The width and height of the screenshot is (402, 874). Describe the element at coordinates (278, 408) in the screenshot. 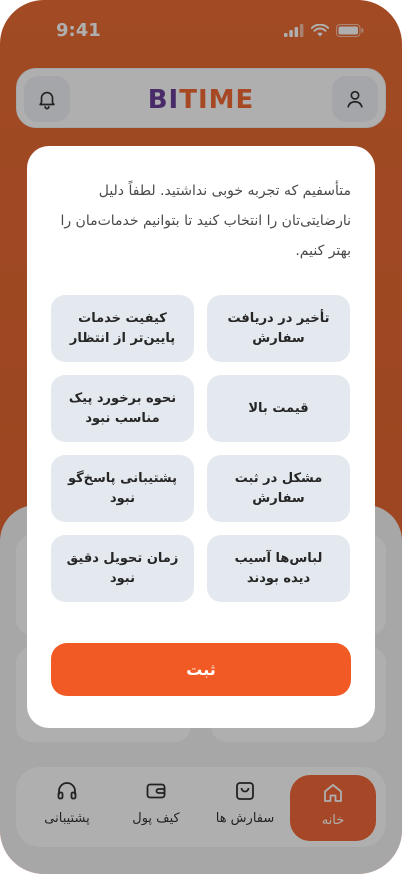

I see `reason-option-high-price: قیمت بالا` at that location.